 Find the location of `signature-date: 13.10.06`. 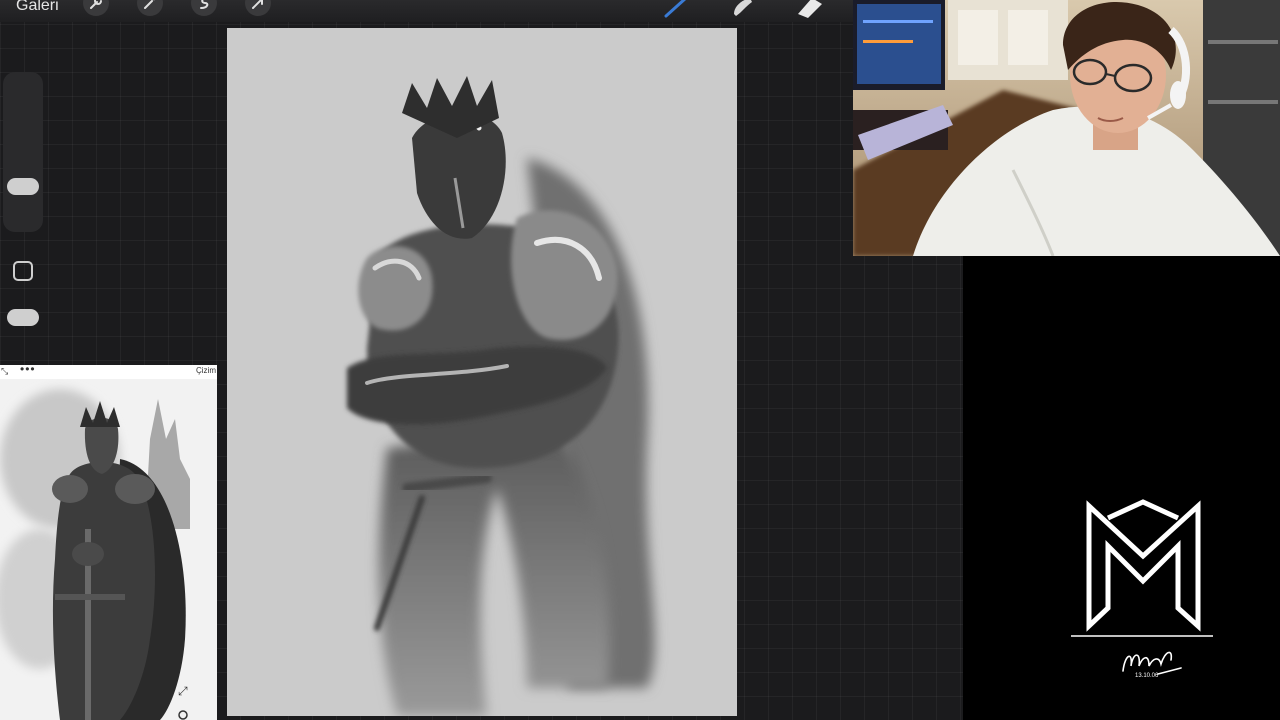

signature-date: 13.10.06 is located at coordinates (1147, 676).